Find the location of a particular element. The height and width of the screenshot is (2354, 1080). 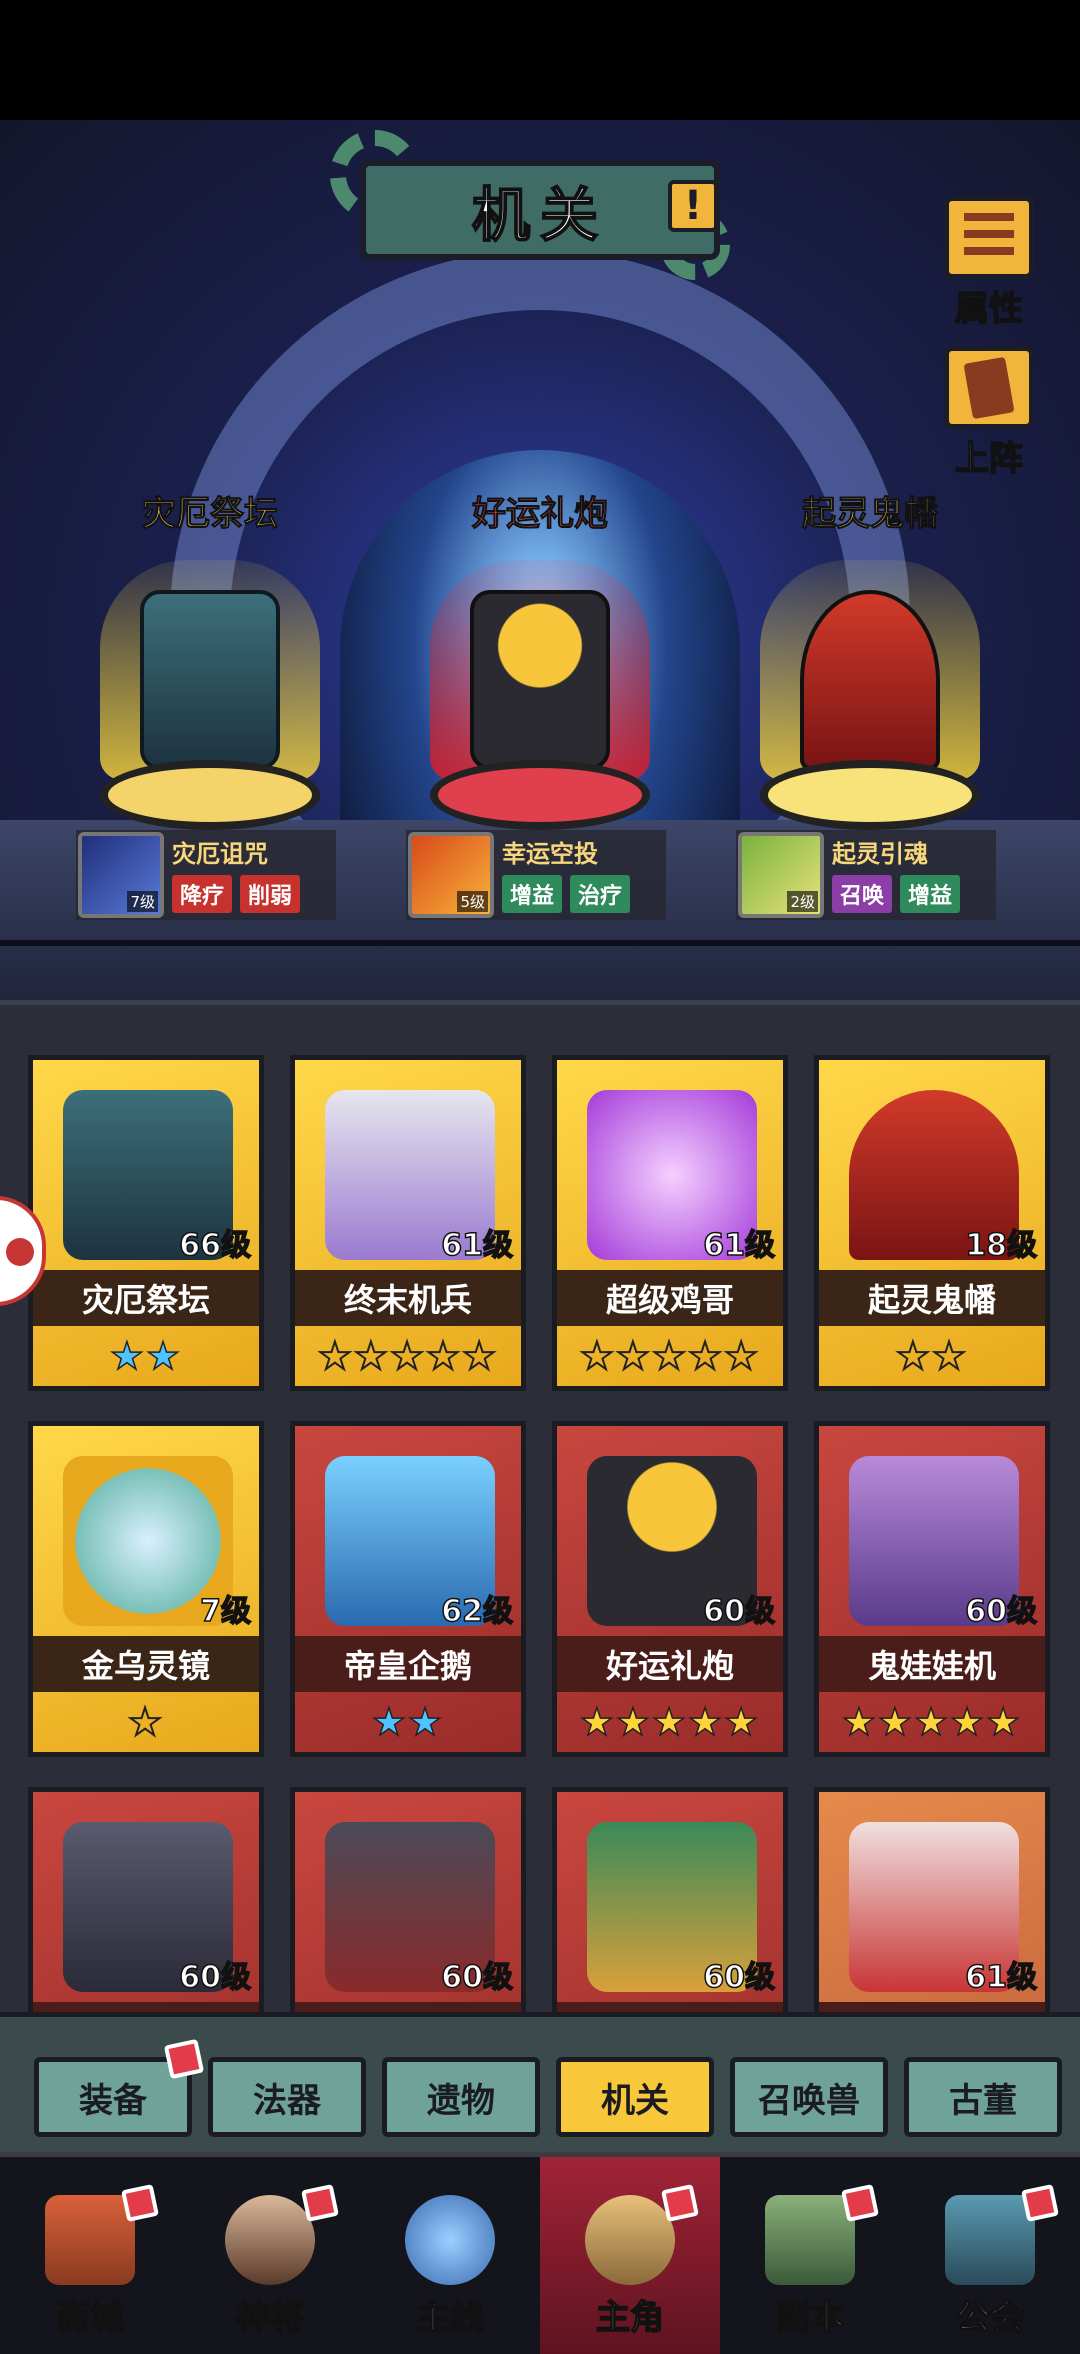

machine-card: 61级 终末机兵 ★★★★★ is located at coordinates (408, 1223).